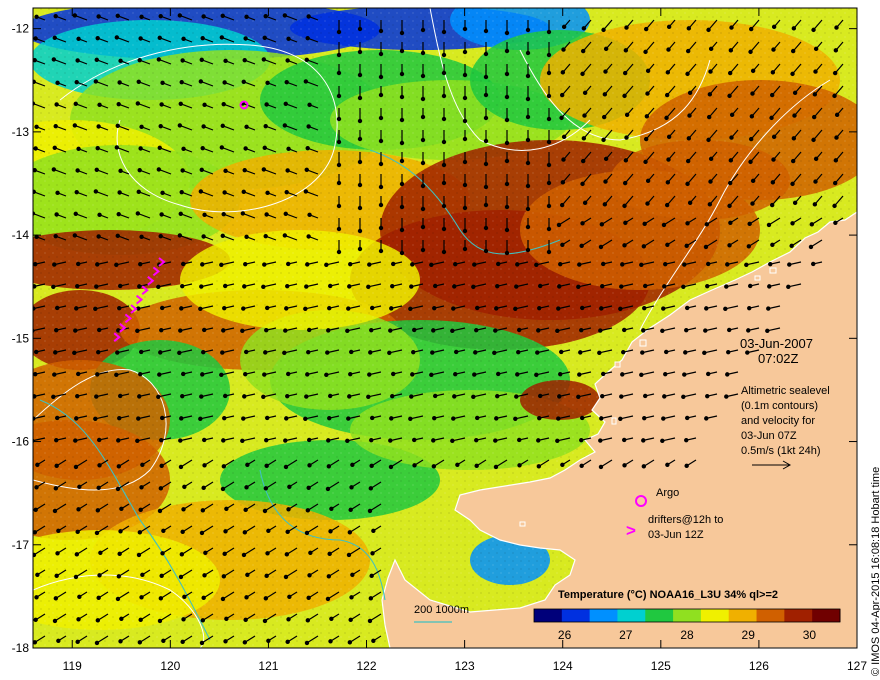 This screenshot has height=680, width=880. Describe the element at coordinates (875, 571) in the screenshot. I see `credit-text: © IMOS 04-Apr-2015 16:08:18 Hobart time` at that location.